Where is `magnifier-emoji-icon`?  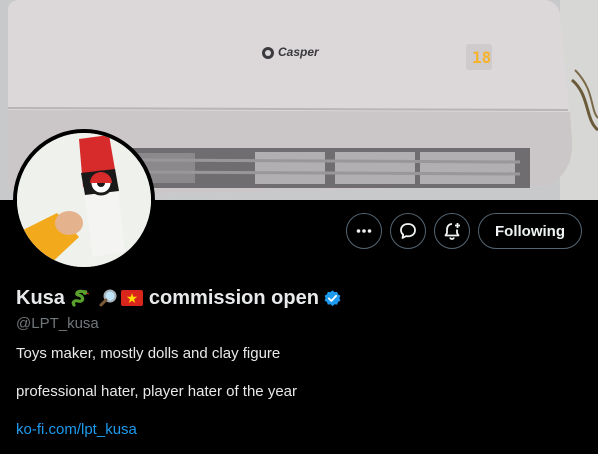 magnifier-emoji-icon is located at coordinates (108, 298).